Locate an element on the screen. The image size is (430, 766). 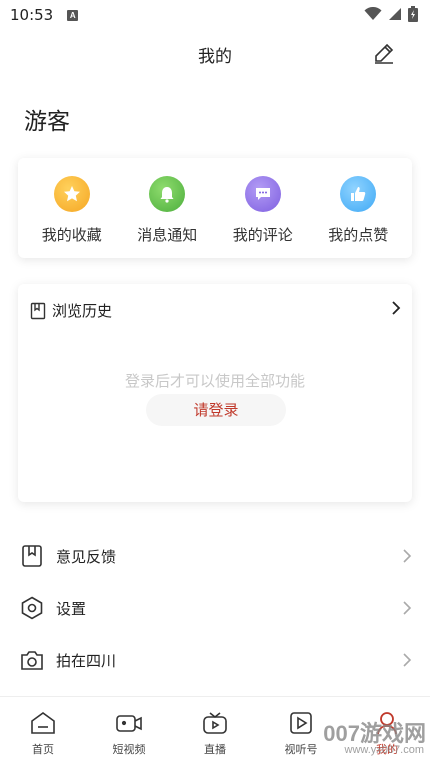
history-title: 浏览历史 is located at coordinates (82, 311).